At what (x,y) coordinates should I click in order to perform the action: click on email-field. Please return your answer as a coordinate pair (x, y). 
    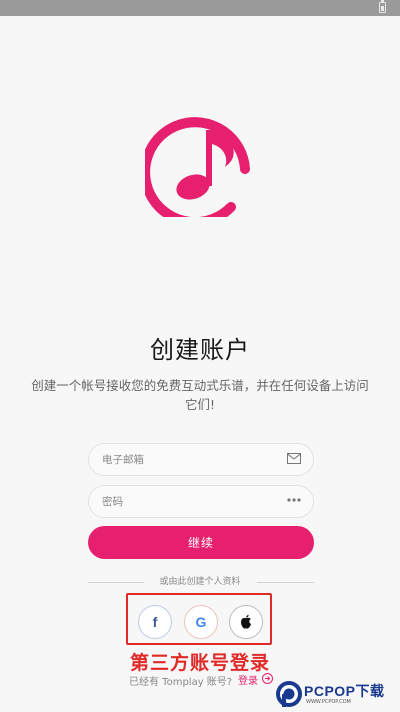
    Looking at the image, I should click on (201, 459).